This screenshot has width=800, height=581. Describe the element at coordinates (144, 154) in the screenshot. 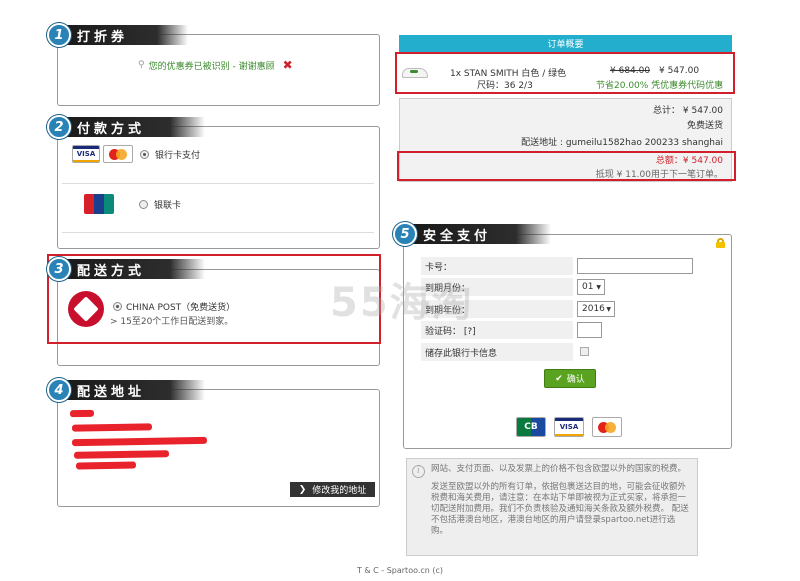

I see `bank-card-radio` at that location.